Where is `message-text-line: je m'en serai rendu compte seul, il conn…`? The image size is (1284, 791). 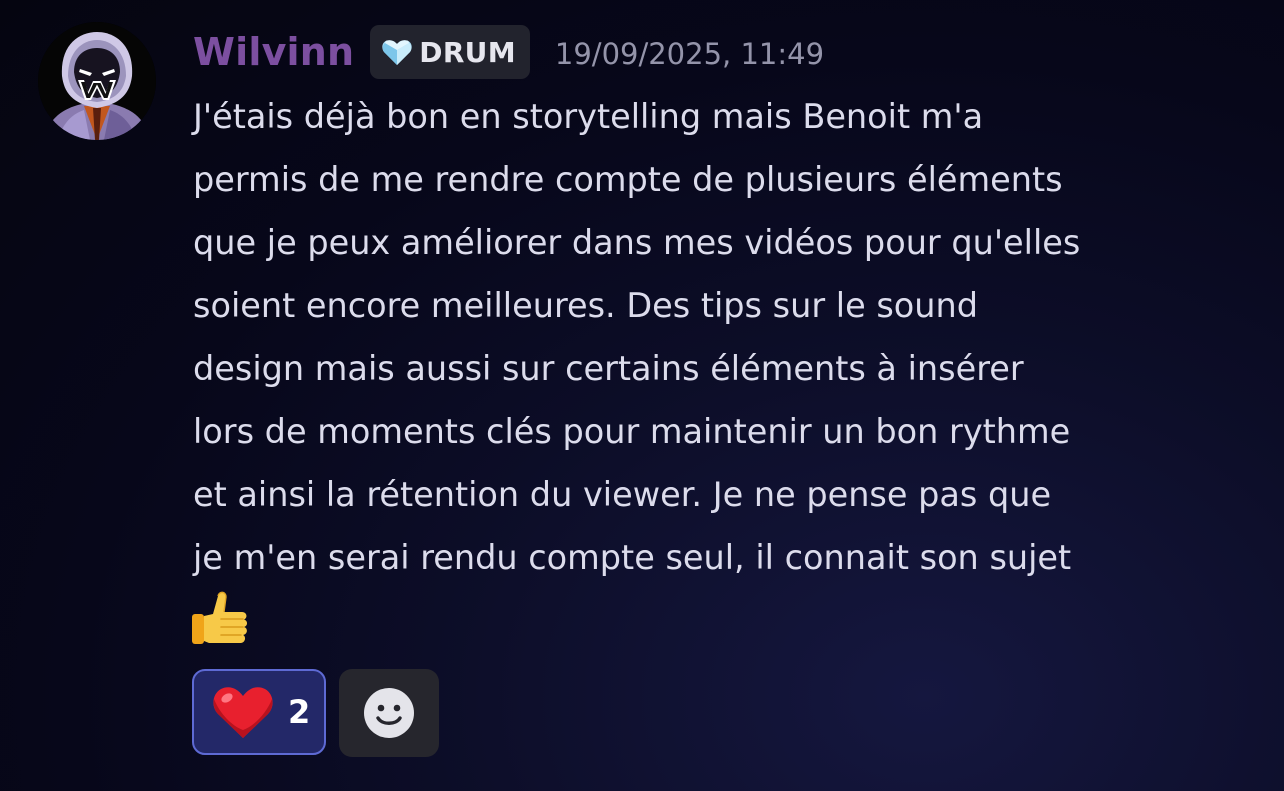
message-text-line: je m'en serai rendu compte seul, il conn… is located at coordinates (632, 557).